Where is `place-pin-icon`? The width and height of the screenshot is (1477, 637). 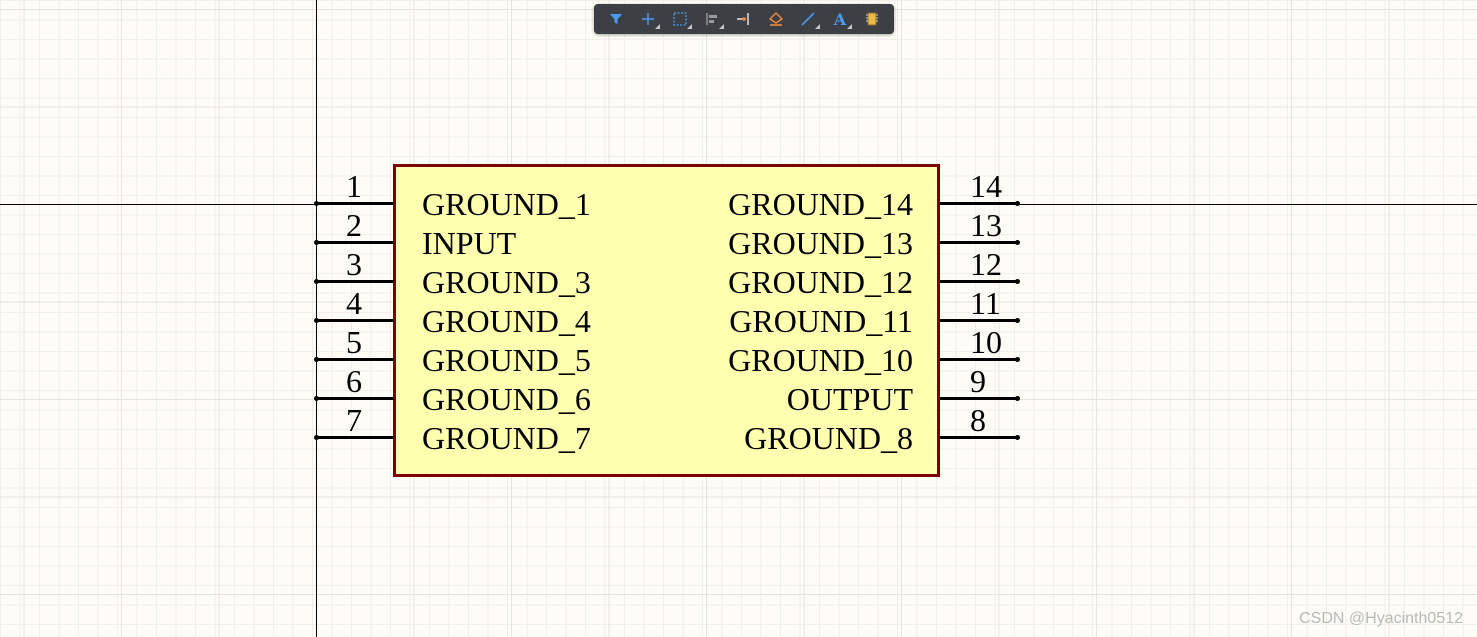 place-pin-icon is located at coordinates (743, 19).